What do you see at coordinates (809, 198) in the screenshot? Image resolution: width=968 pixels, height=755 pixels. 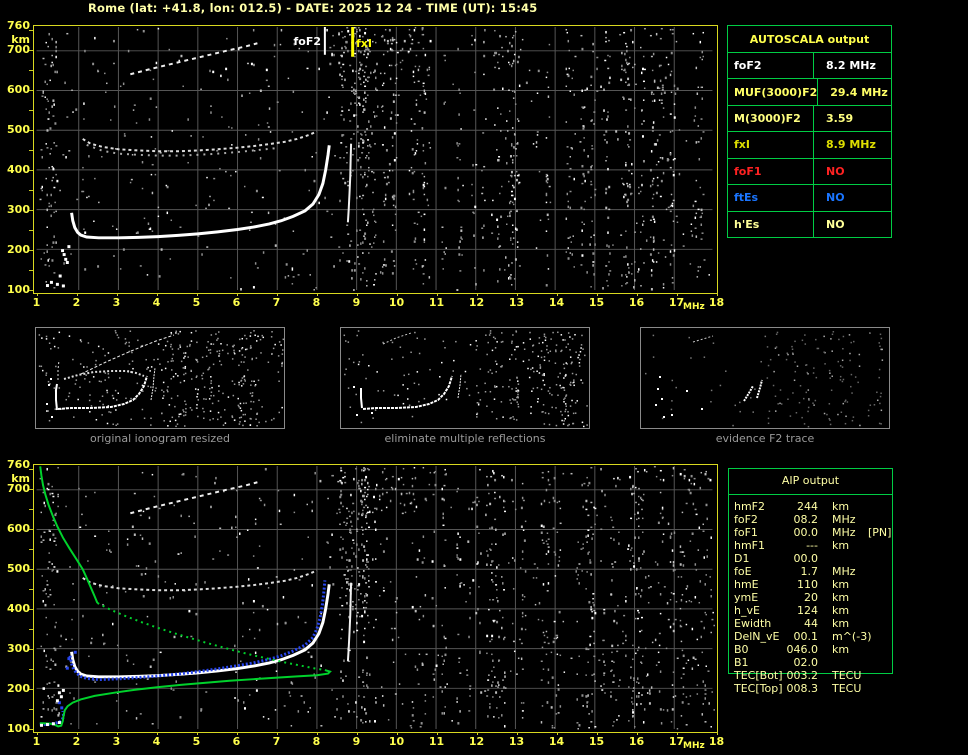 I see `autoscala-row: ftEs NO` at bounding box center [809, 198].